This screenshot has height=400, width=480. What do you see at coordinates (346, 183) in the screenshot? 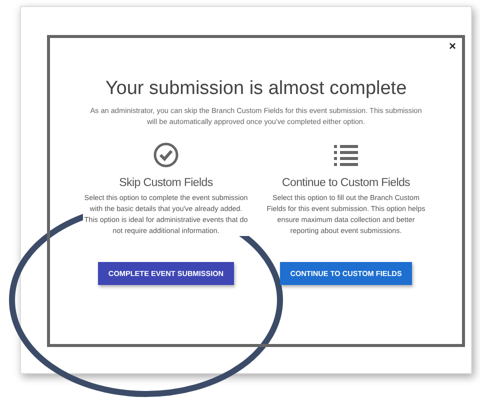
I see `option-heading: Continue to Custom Fields` at bounding box center [346, 183].